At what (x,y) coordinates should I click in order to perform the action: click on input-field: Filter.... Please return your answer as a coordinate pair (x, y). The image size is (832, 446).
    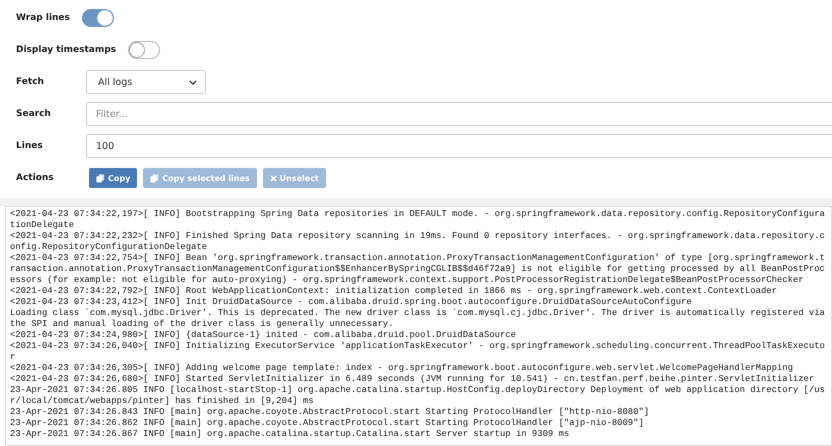
    Looking at the image, I should click on (459, 114).